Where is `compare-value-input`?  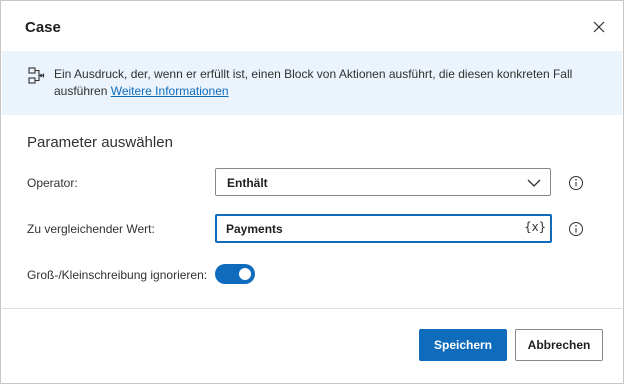 compare-value-input is located at coordinates (371, 229).